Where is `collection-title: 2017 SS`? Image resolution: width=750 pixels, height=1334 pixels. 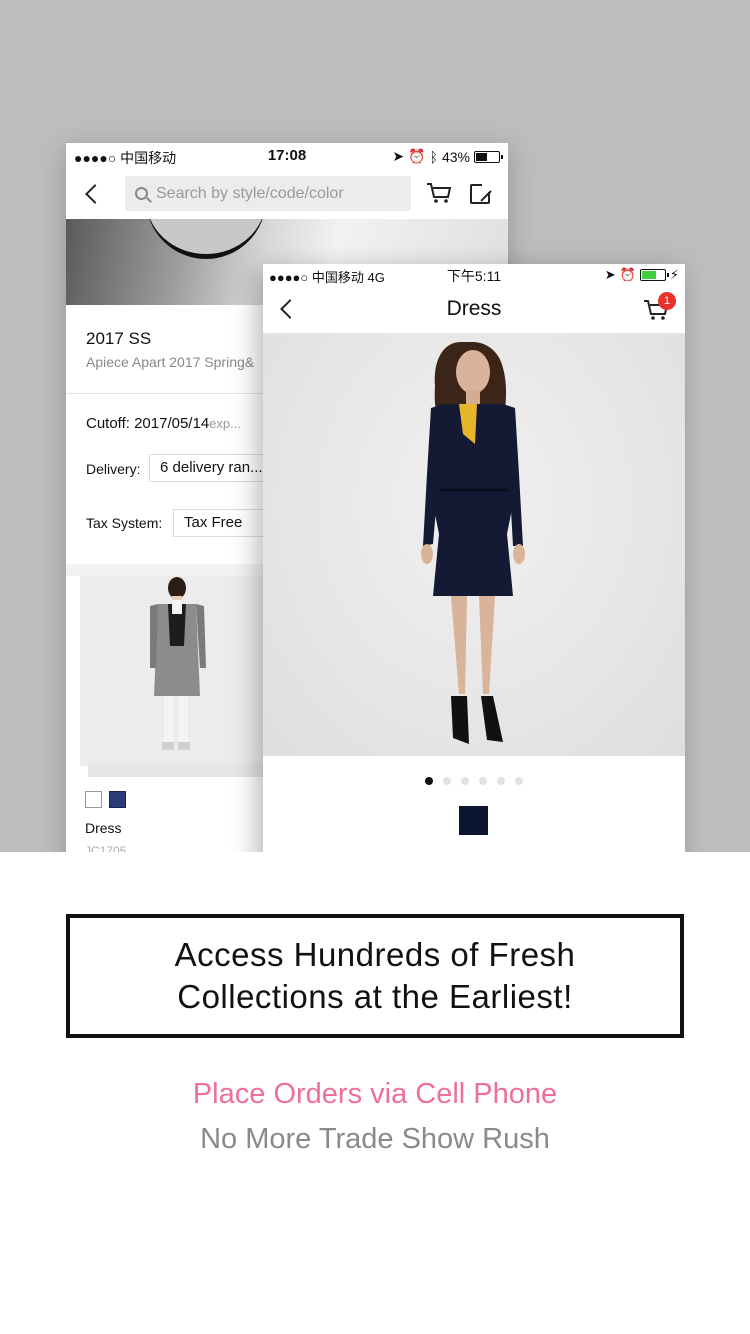
collection-title: 2017 SS is located at coordinates (119, 338).